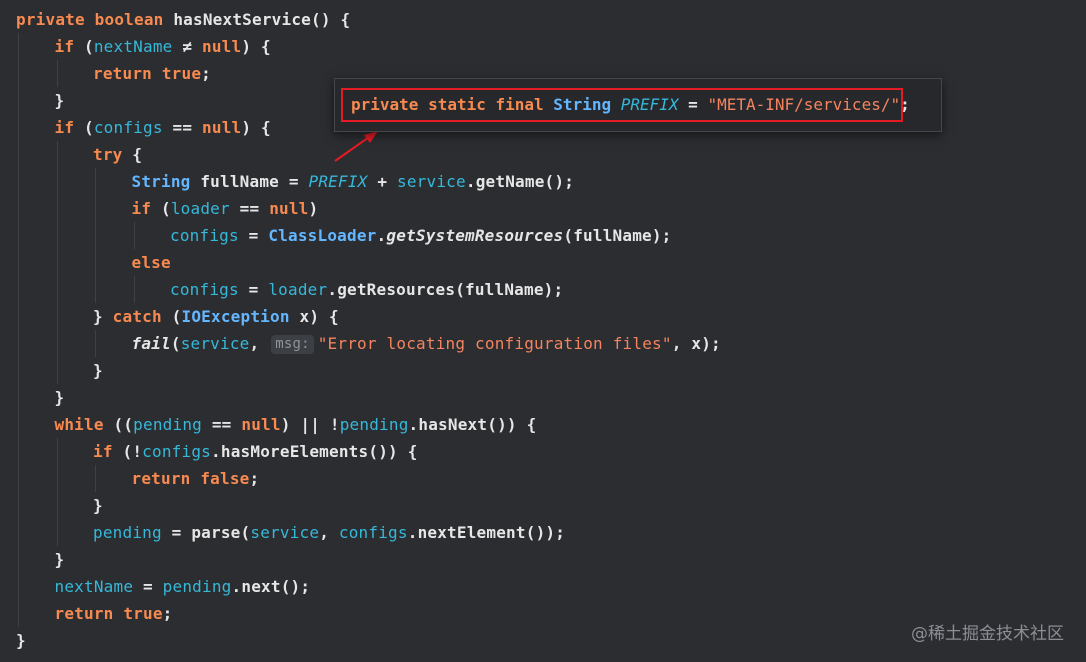  Describe the element at coordinates (804, 104) in the screenshot. I see `code-token: "META-INF/services/"` at that location.